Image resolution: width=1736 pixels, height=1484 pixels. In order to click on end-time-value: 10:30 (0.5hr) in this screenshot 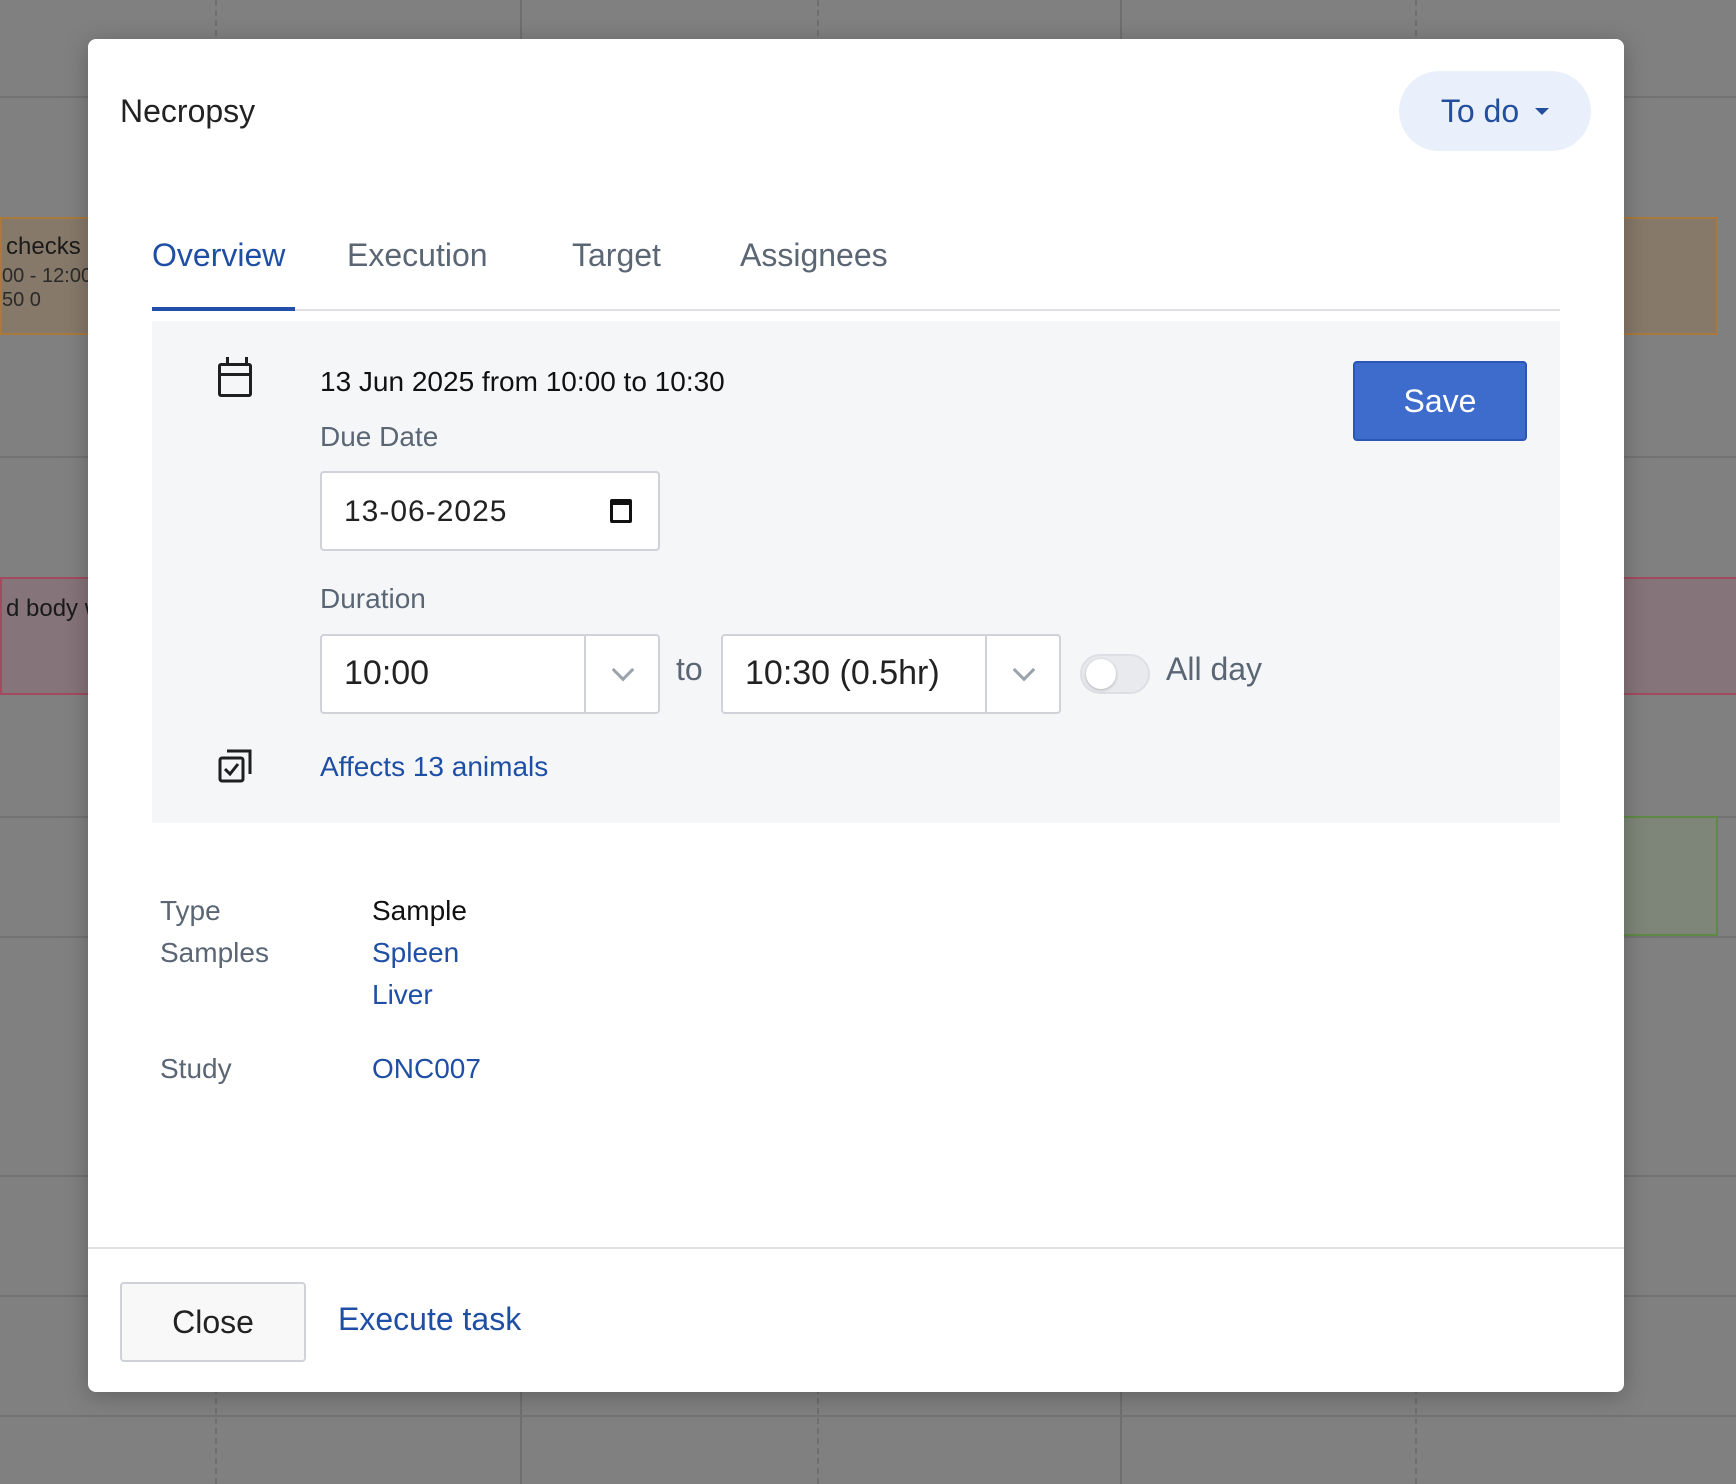, I will do `click(842, 673)`.